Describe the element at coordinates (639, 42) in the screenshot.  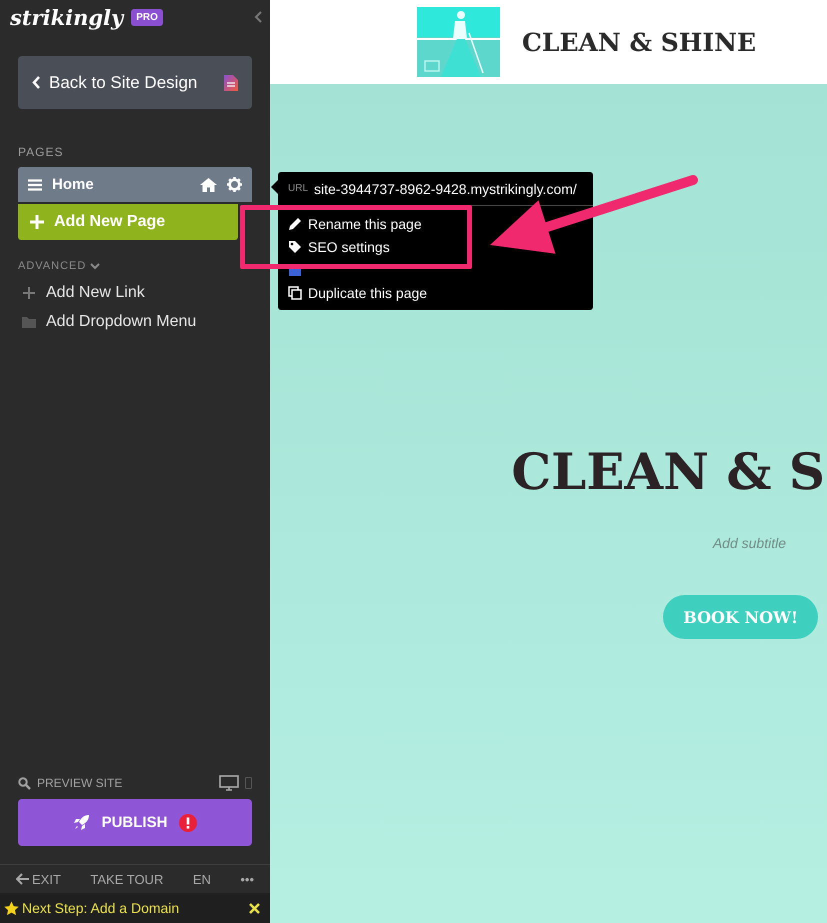
I see `site-title: CLEAN & SHINE` at that location.